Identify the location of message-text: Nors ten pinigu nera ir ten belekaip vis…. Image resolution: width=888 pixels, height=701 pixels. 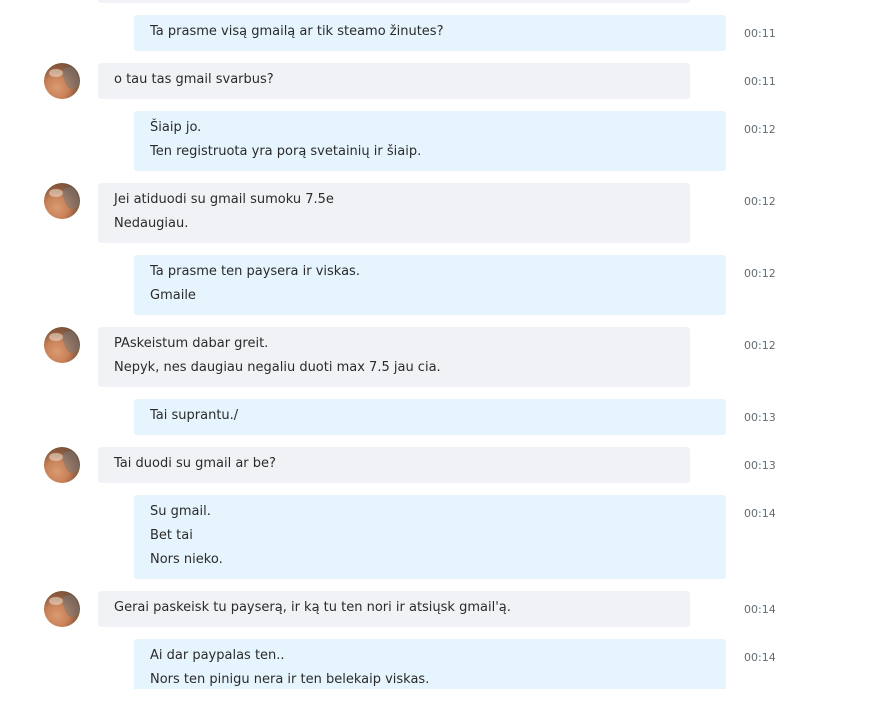
(290, 679).